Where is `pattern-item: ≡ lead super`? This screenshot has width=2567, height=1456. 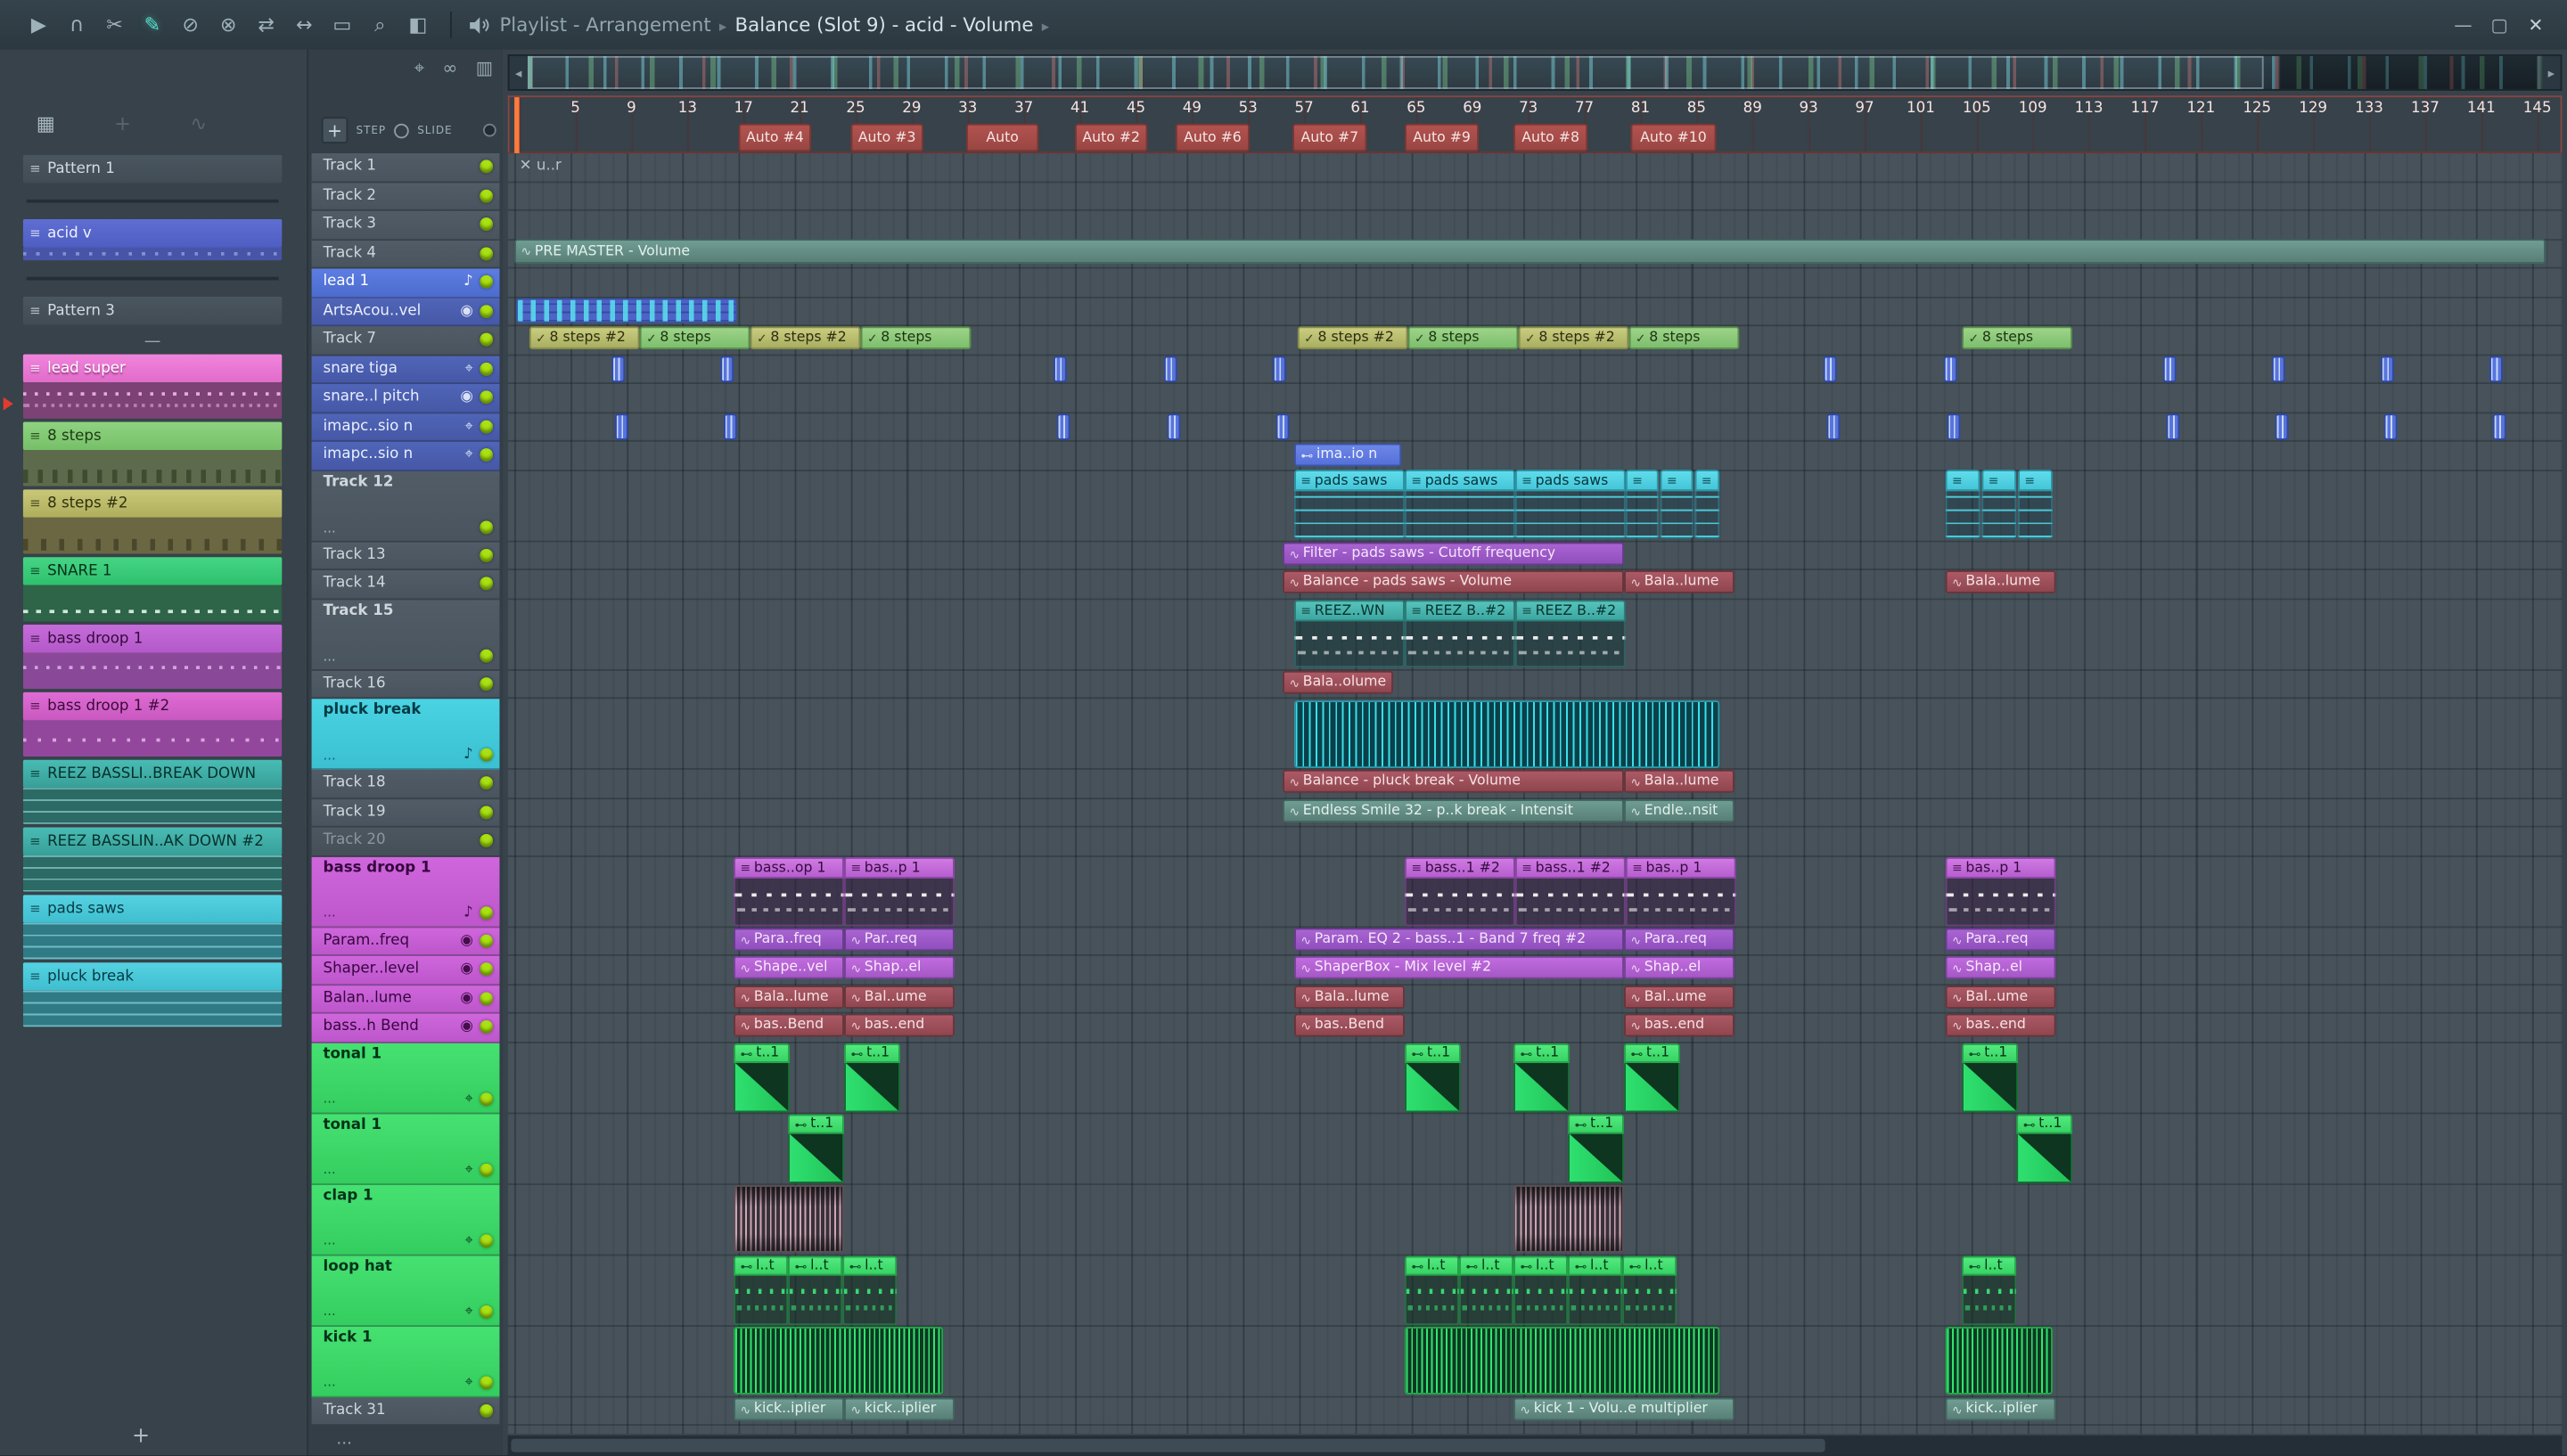
pattern-item: ≡ lead super is located at coordinates (143, 386).